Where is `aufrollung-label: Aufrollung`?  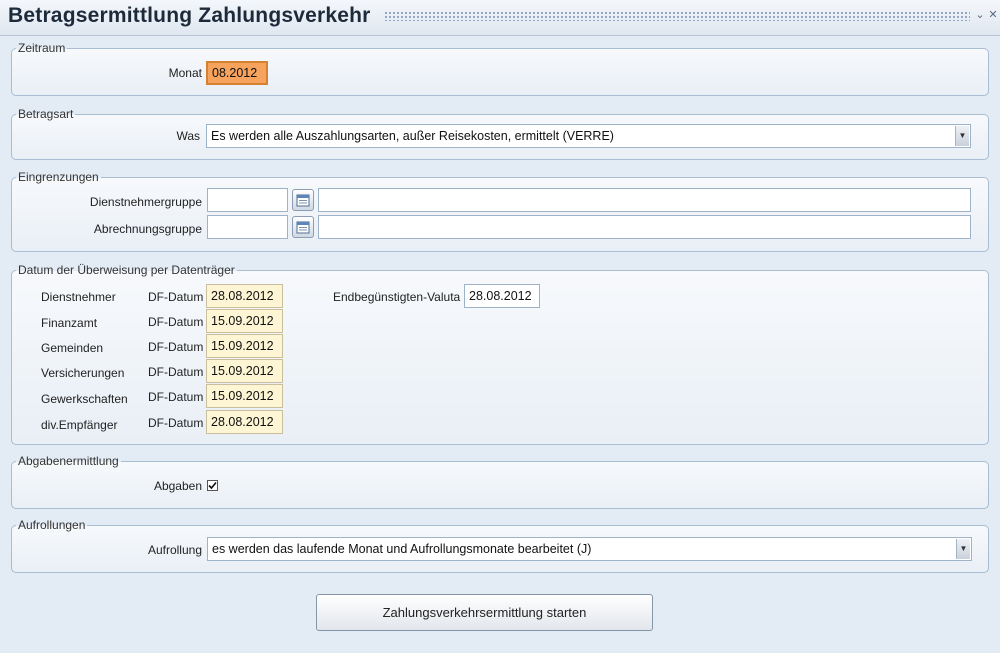 aufrollung-label: Aufrollung is located at coordinates (174, 550).